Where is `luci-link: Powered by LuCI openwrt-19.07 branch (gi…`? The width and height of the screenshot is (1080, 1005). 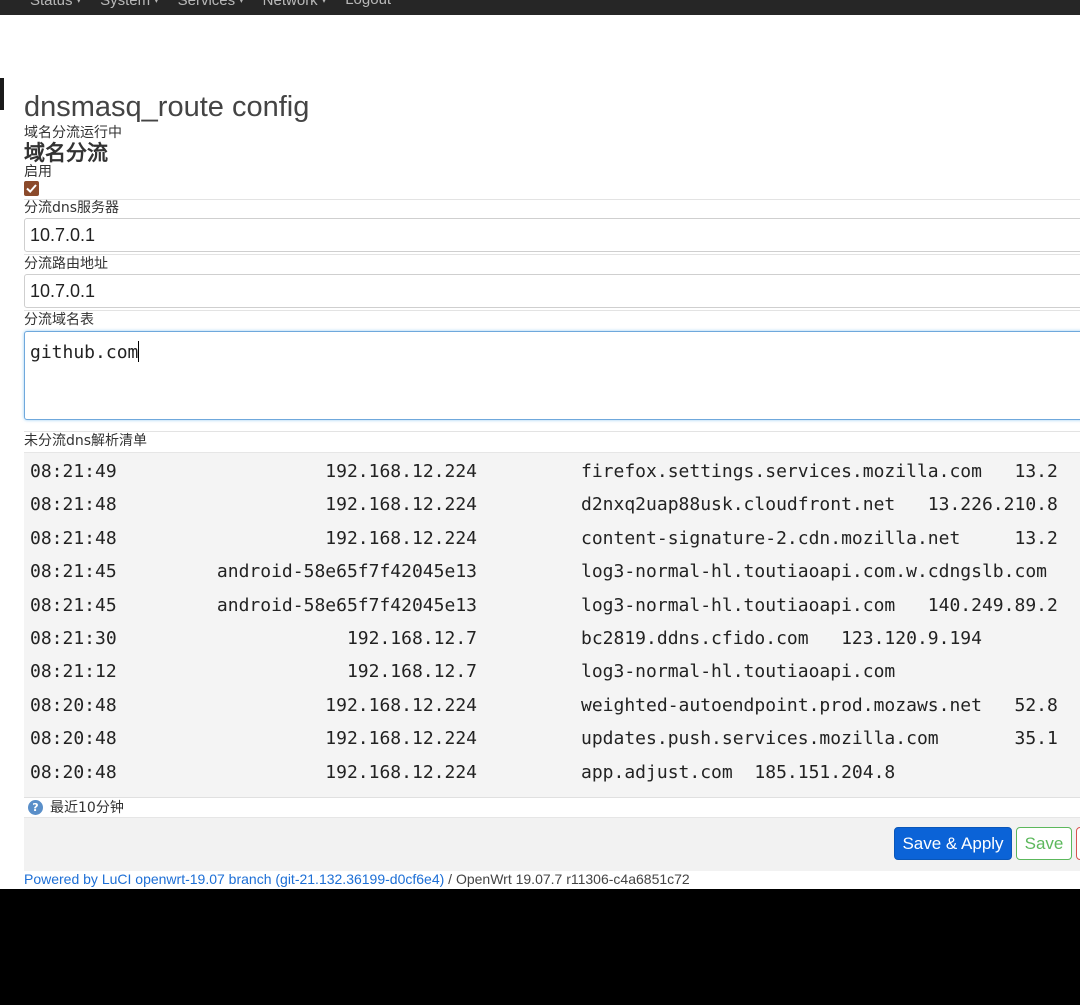
luci-link: Powered by LuCI openwrt-19.07 branch (gi… is located at coordinates (234, 879).